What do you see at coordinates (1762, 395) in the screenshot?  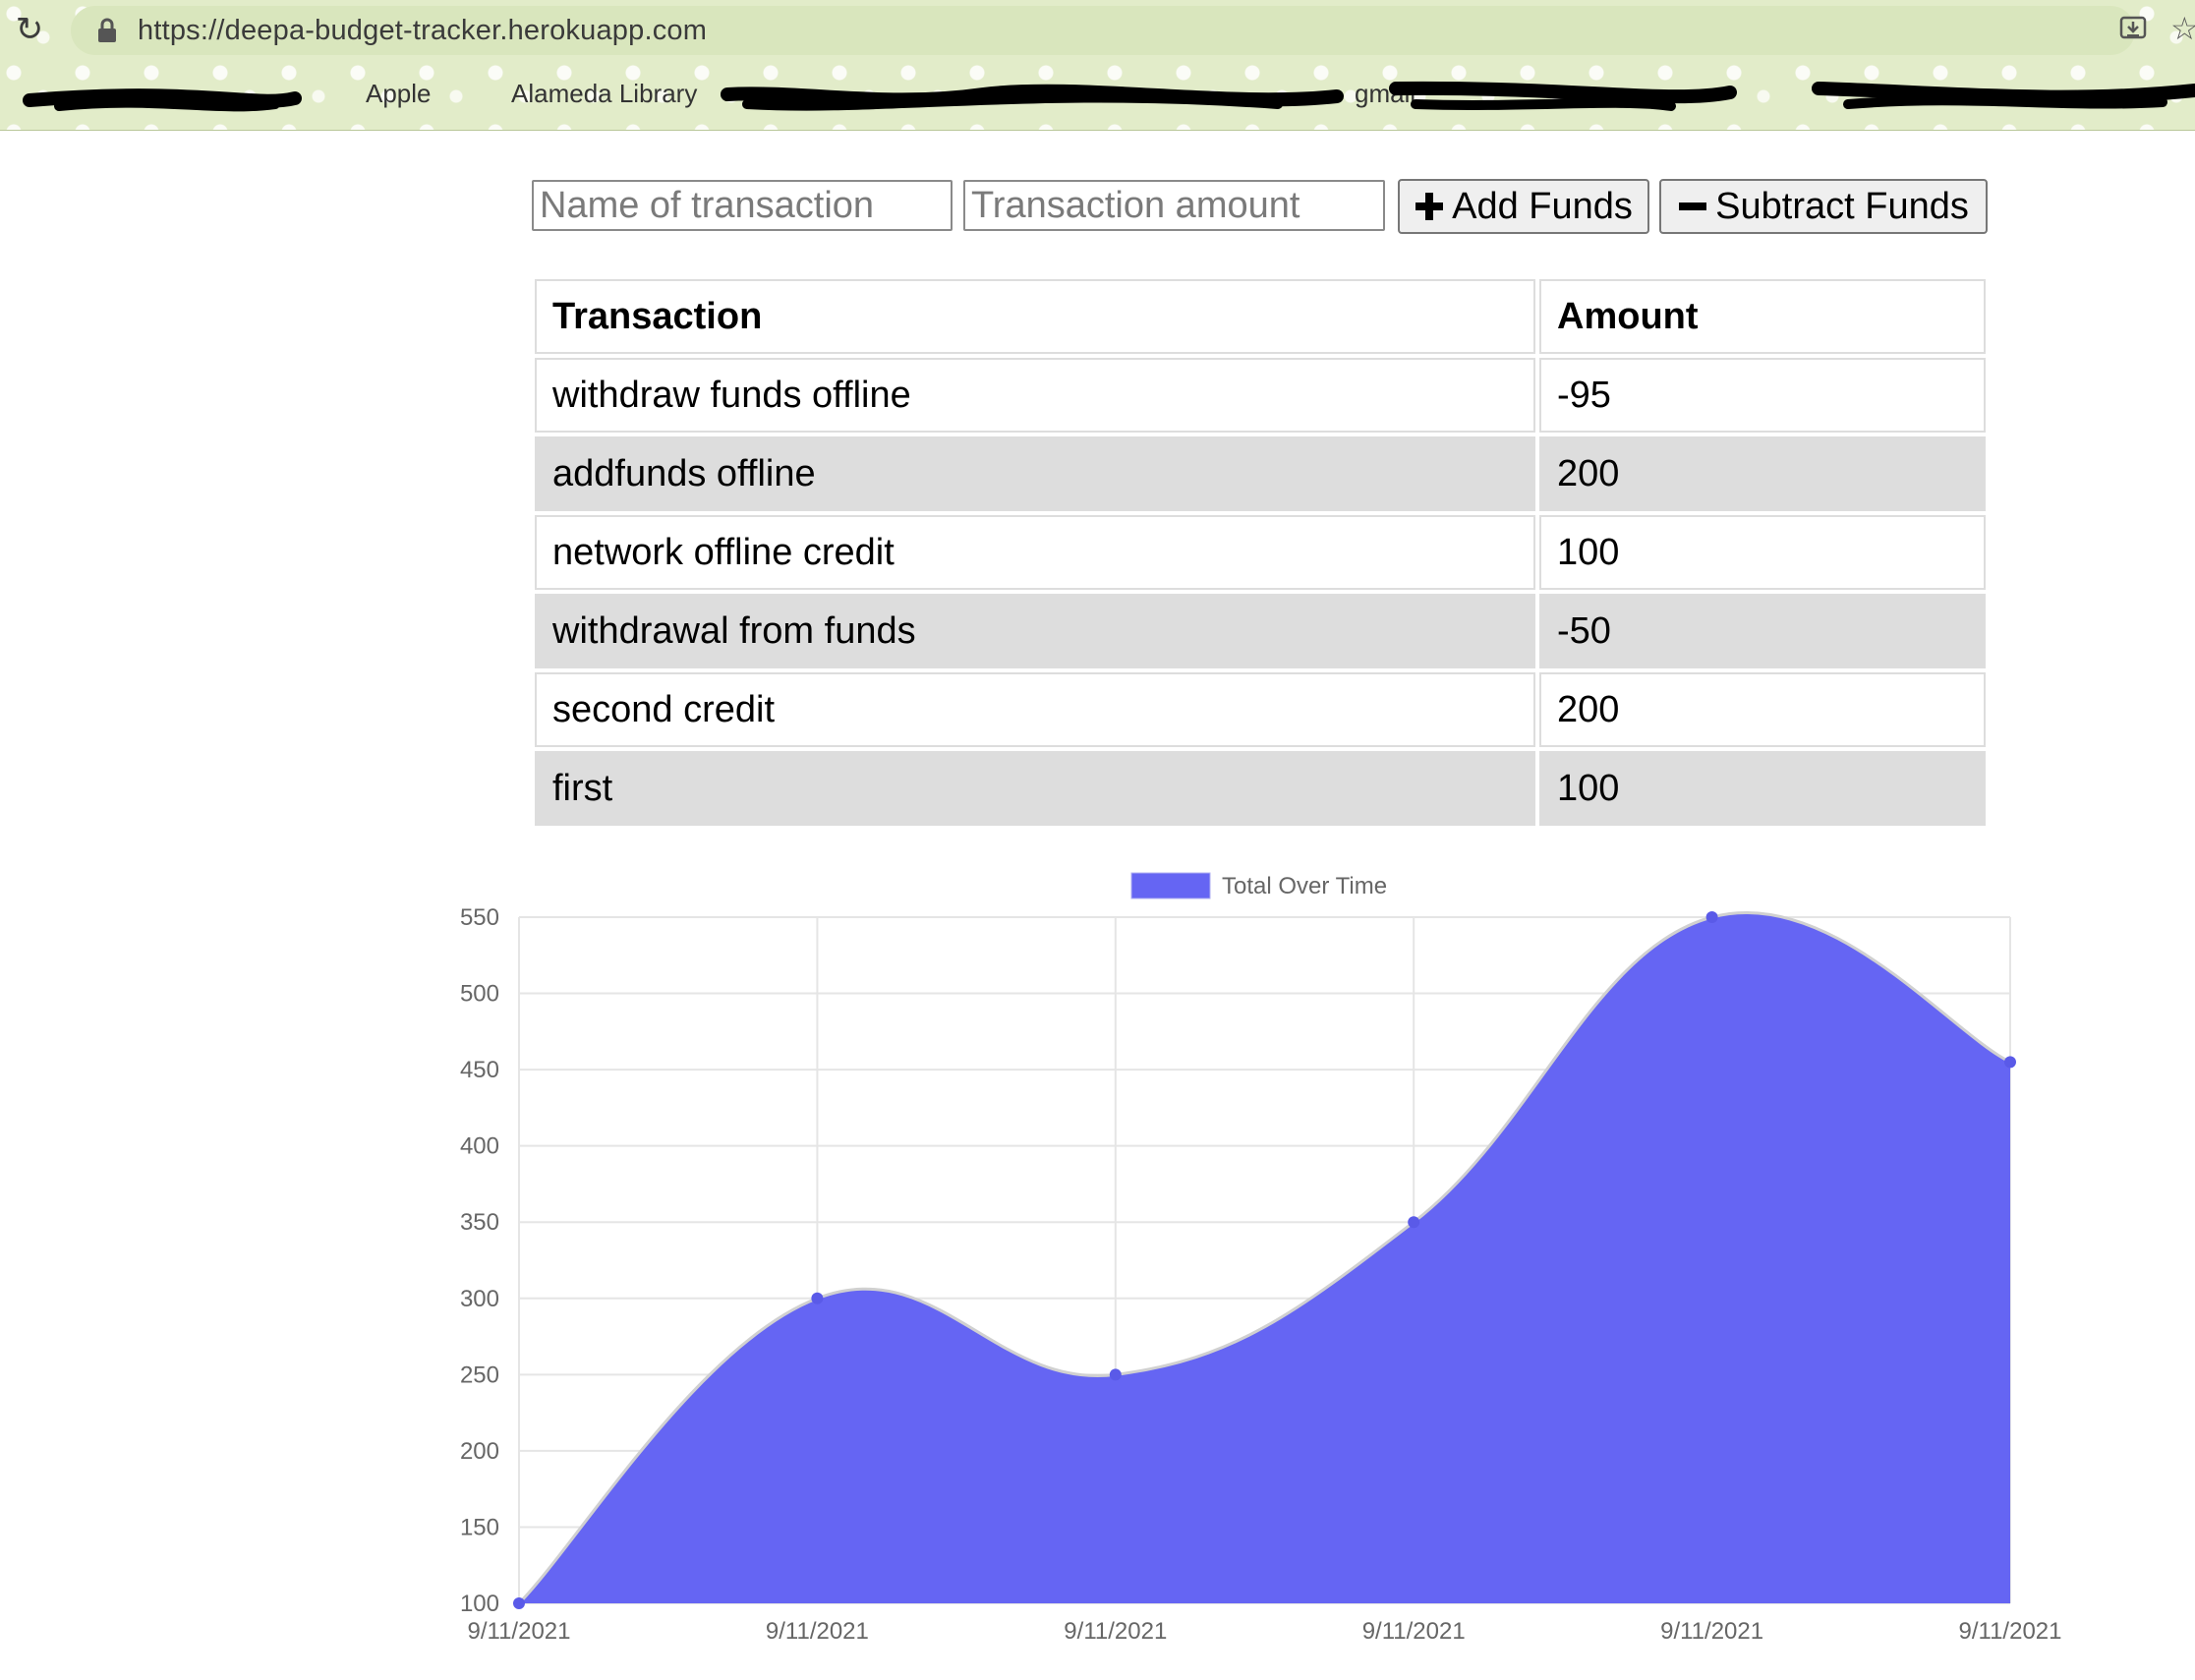 I see `transaction-amount-cell: -95` at bounding box center [1762, 395].